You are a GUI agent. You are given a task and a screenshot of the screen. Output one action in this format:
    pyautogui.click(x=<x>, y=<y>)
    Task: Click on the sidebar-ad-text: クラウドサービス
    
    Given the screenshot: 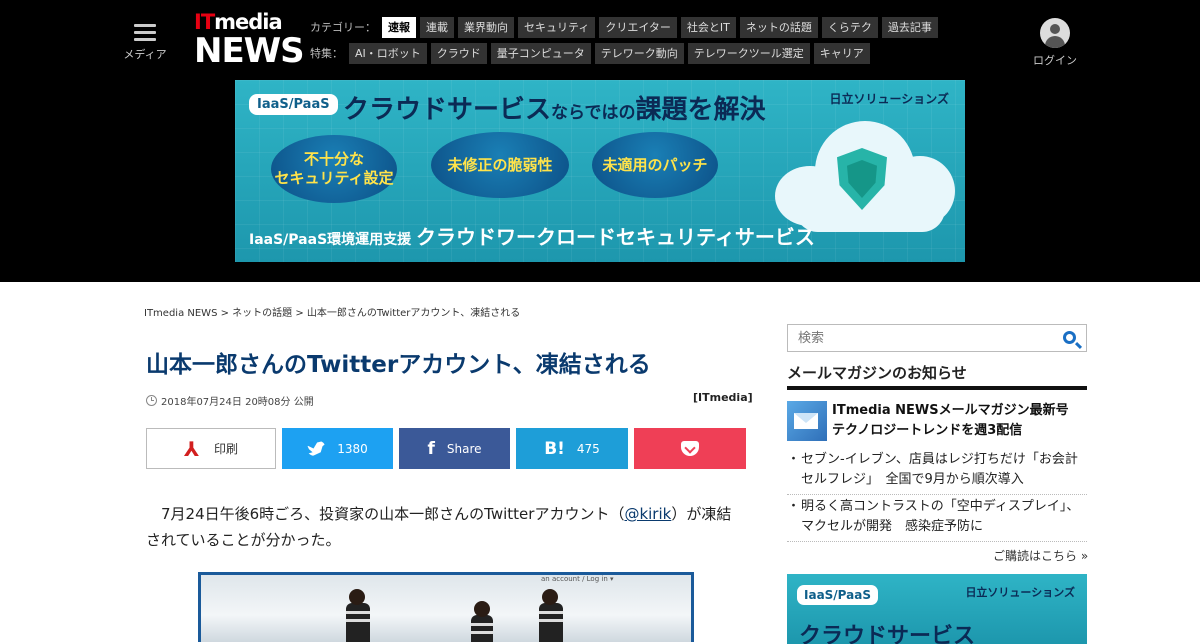 What is the action you would take?
    pyautogui.click(x=887, y=634)
    